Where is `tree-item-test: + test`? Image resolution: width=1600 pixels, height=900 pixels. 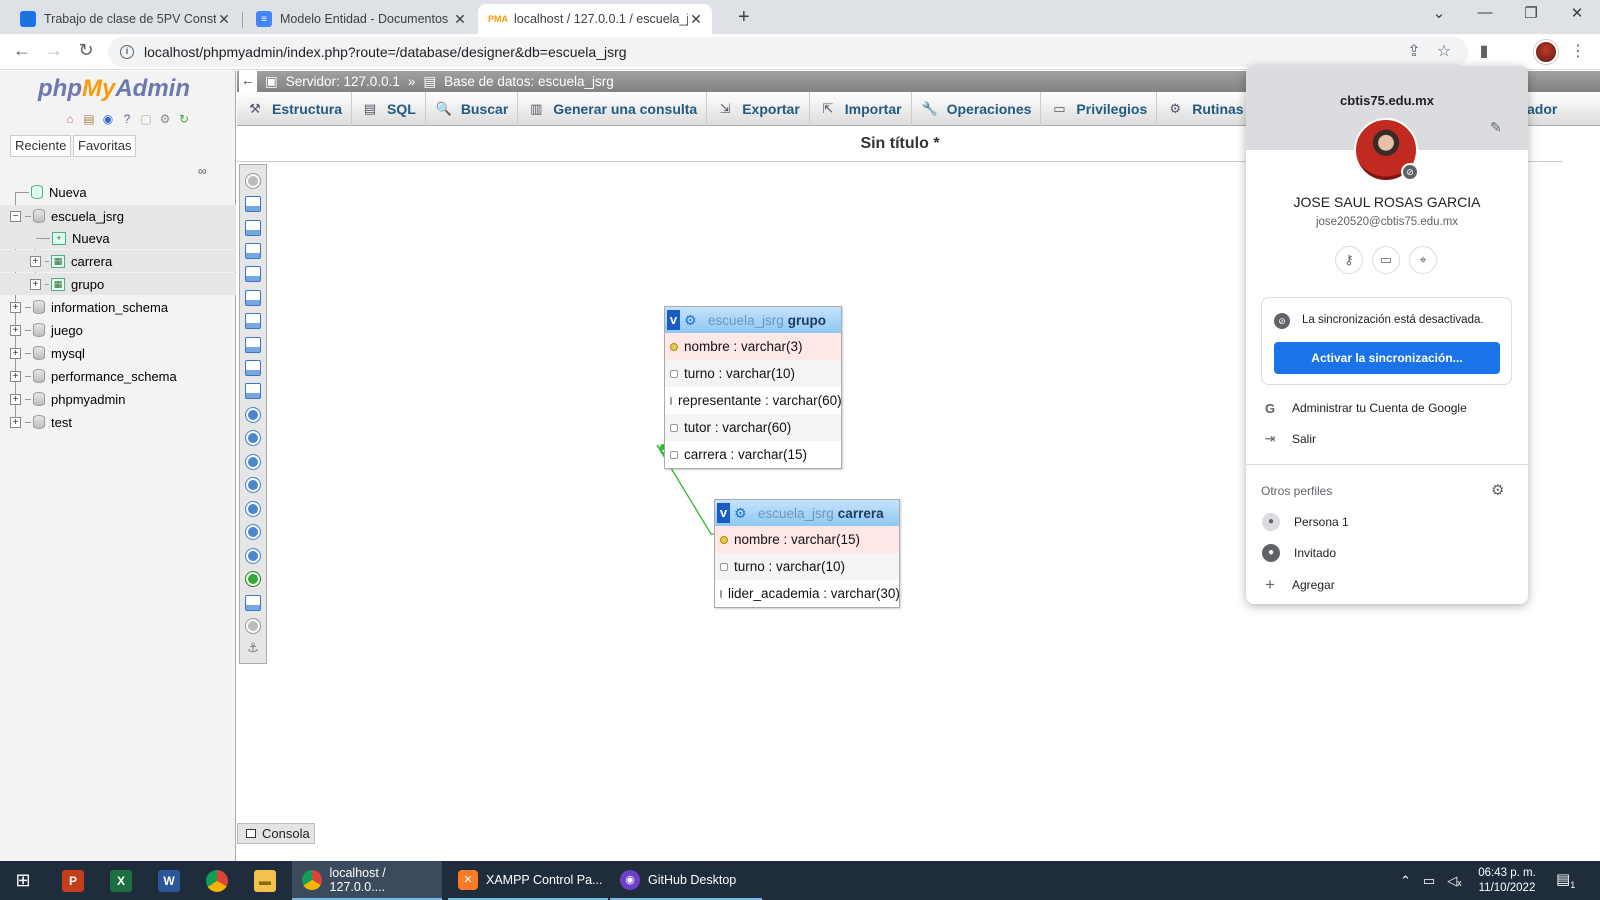
tree-item-test: + test is located at coordinates (118, 422).